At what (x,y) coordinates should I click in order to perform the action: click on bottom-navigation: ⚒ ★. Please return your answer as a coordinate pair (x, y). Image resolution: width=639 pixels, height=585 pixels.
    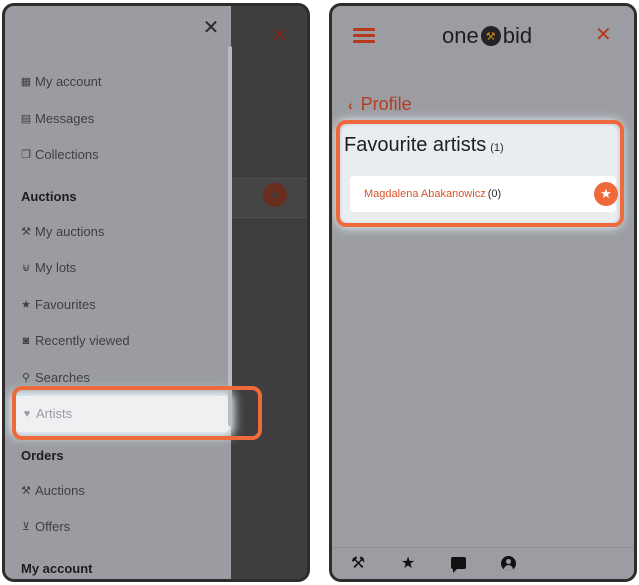
    Looking at the image, I should click on (483, 563).